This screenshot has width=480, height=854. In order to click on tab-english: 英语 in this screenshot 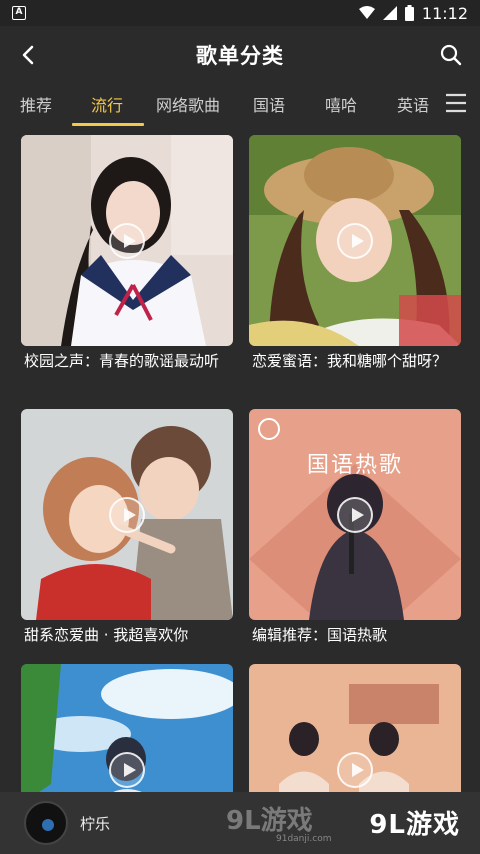, I will do `click(413, 104)`.